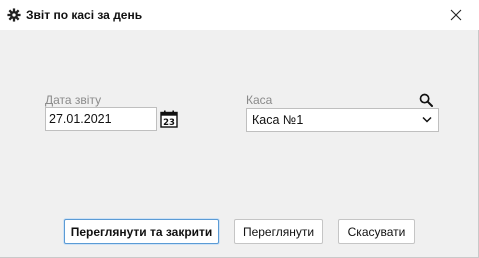 The image size is (479, 258). Describe the element at coordinates (73, 100) in the screenshot. I see `date-label: Дата звіту` at that location.